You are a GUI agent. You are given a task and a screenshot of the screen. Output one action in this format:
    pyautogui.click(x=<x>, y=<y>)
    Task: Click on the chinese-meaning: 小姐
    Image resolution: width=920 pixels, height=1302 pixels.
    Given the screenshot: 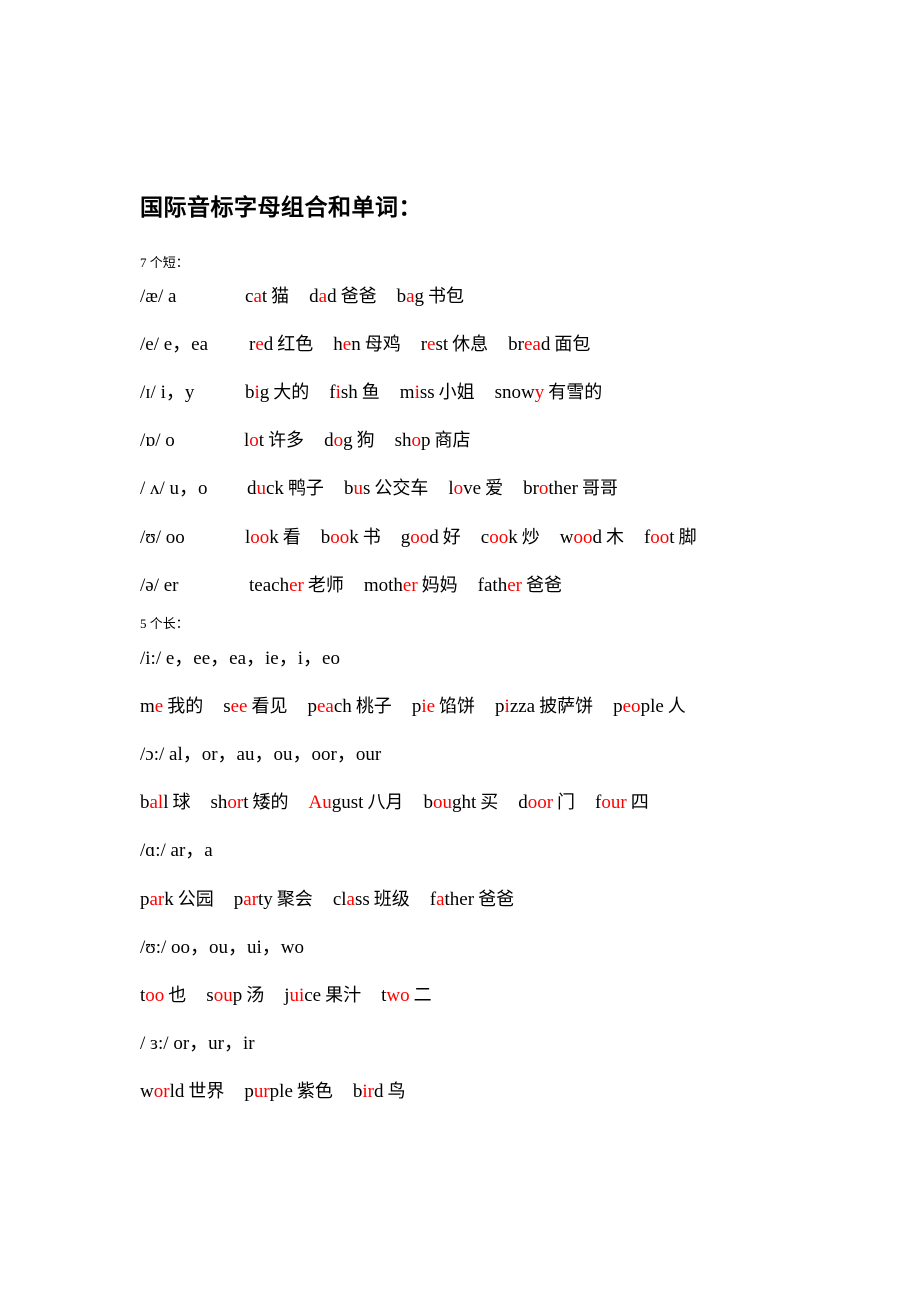 What is the action you would take?
    pyautogui.click(x=456, y=392)
    